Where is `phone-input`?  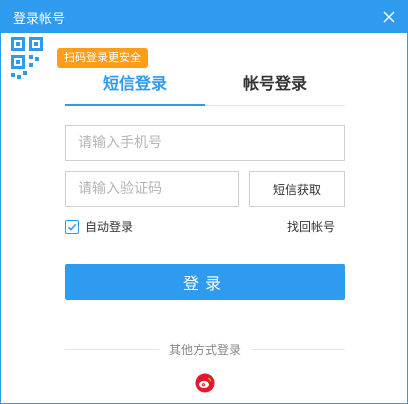
phone-input is located at coordinates (205, 143).